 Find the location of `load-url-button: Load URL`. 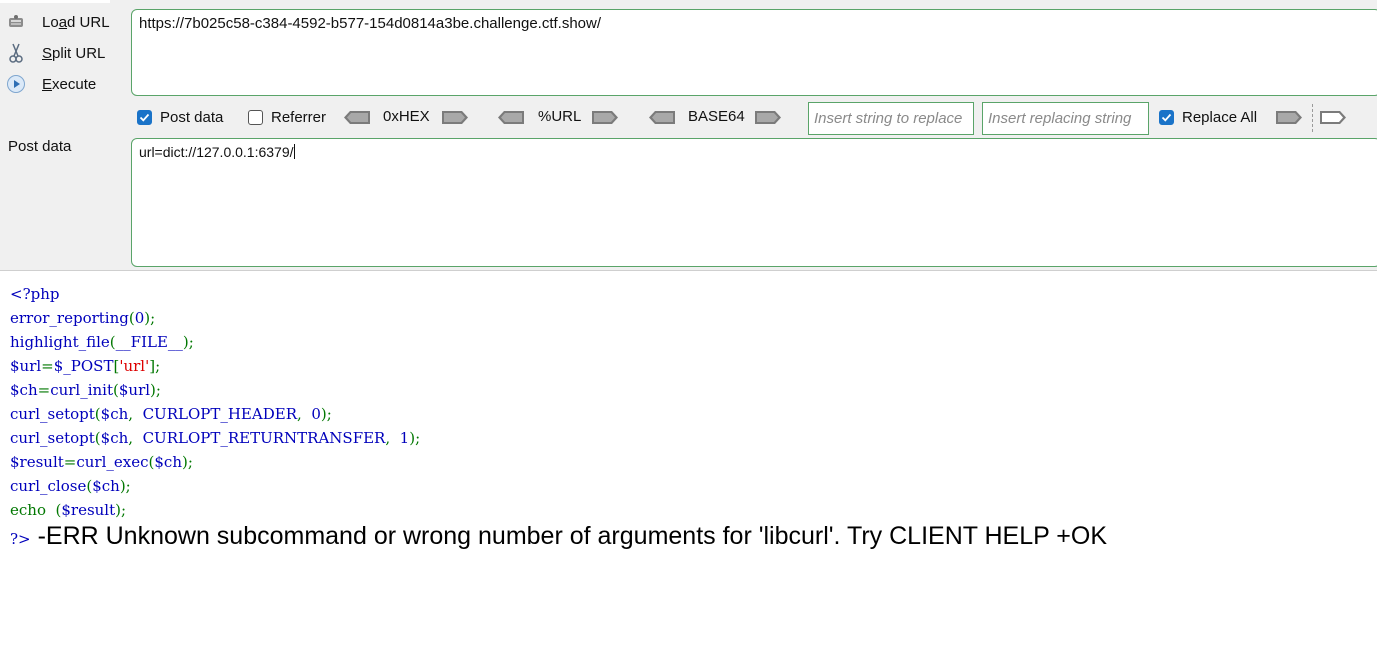

load-url-button: Load URL is located at coordinates (62, 22).